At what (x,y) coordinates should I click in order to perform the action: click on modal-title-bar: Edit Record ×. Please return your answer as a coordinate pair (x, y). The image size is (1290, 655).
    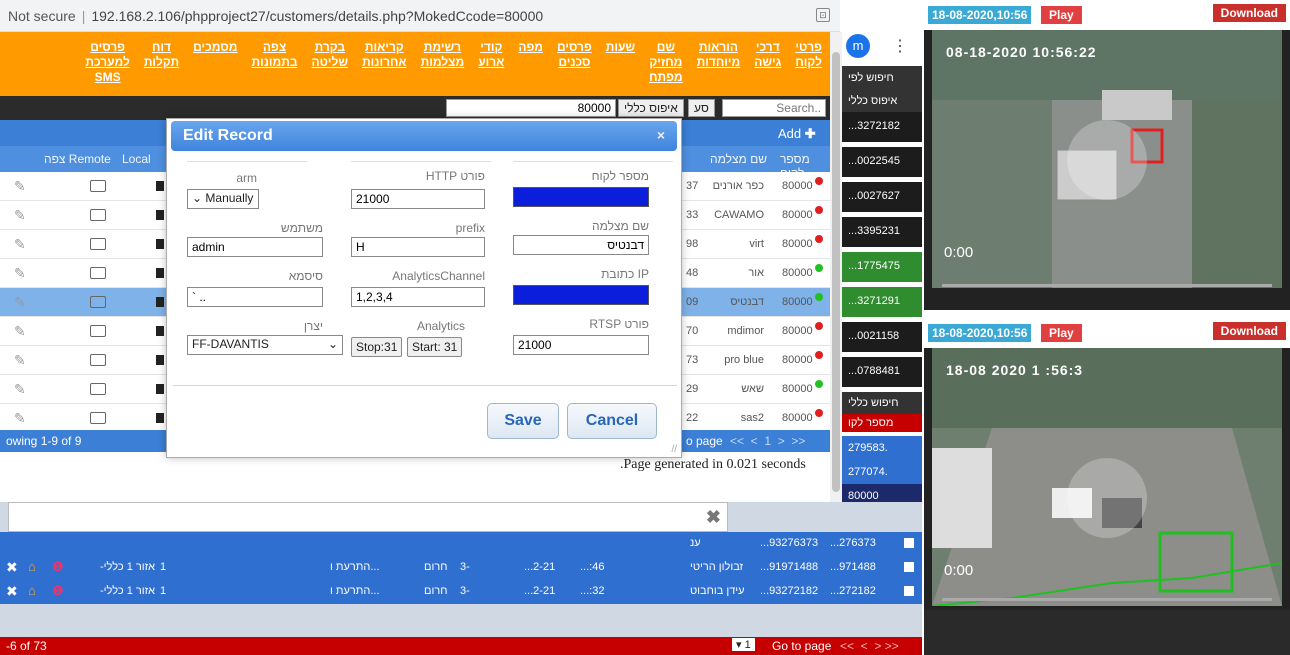
    Looking at the image, I should click on (424, 136).